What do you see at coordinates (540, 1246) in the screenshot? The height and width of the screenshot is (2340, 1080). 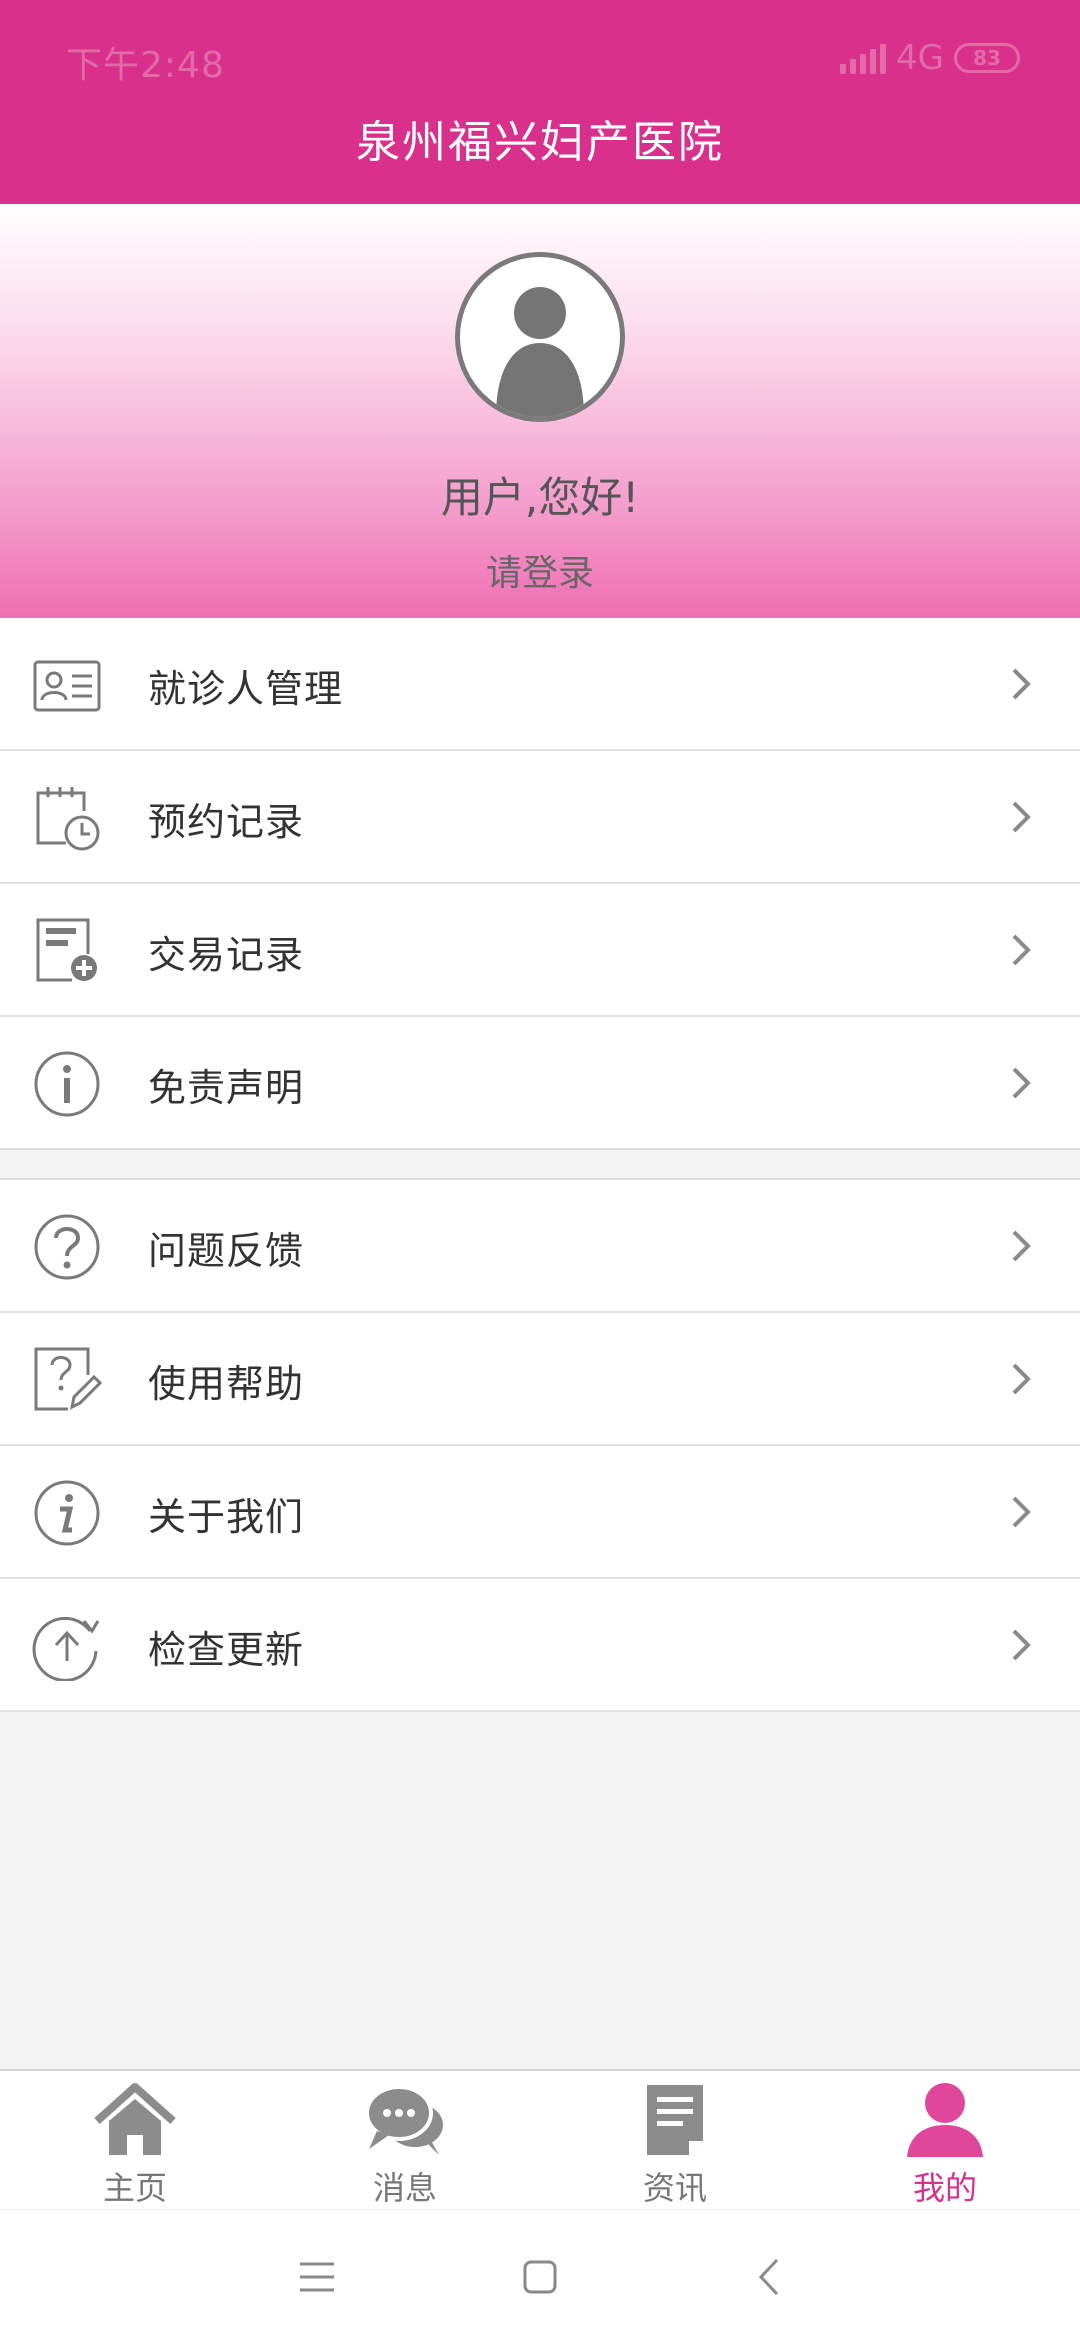 I see `menu-item-feedback: 问题反馈` at bounding box center [540, 1246].